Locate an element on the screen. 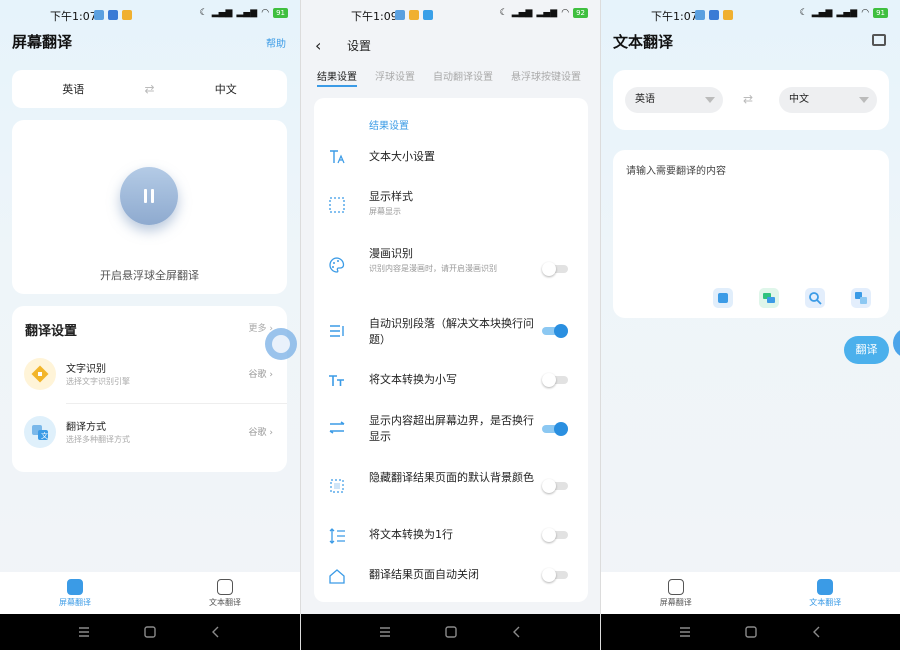 This screenshot has width=900, height=650. image-translate-icon is located at coordinates (861, 298).